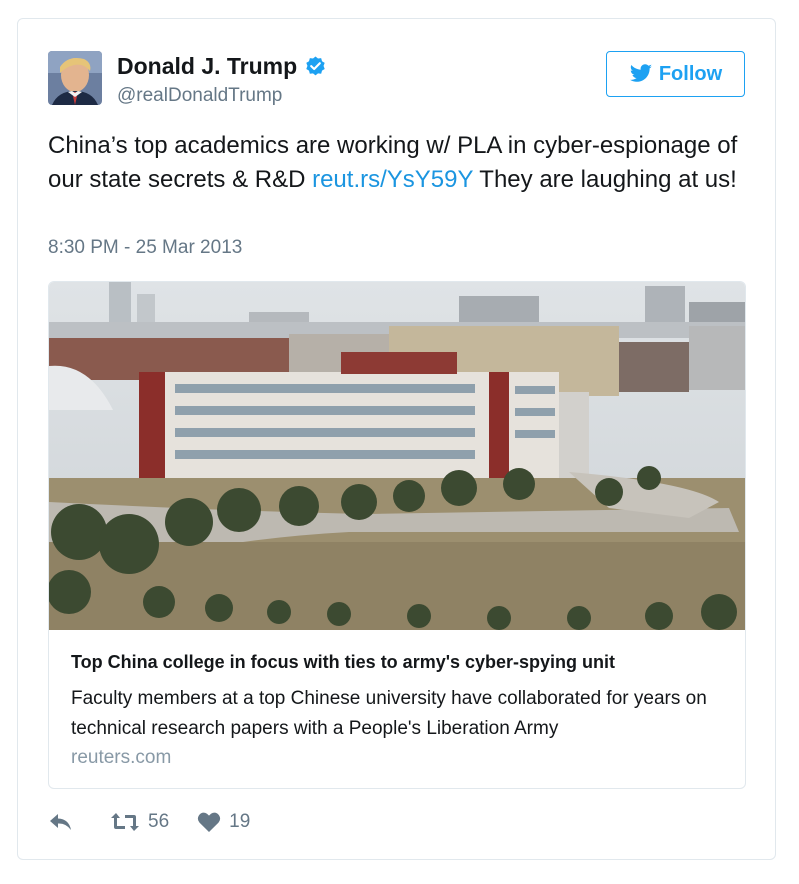 This screenshot has width=799, height=884. What do you see at coordinates (240, 821) in the screenshot?
I see `like-count: 19` at bounding box center [240, 821].